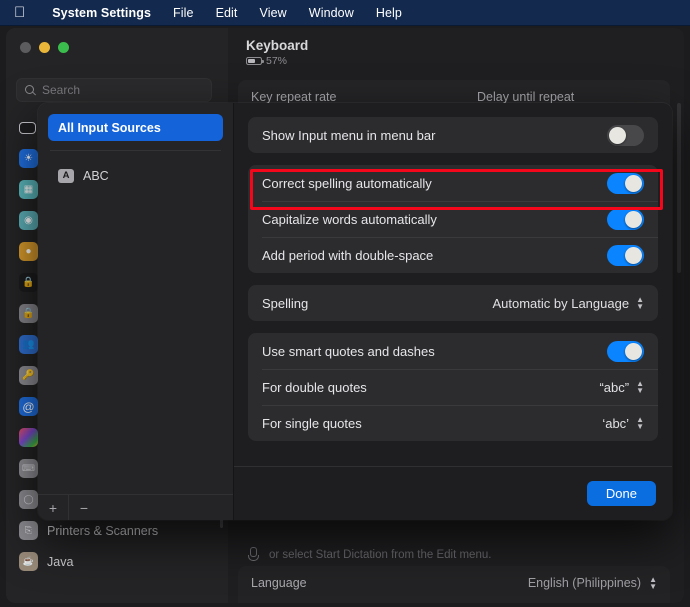 The width and height of the screenshot is (690, 607). I want to click on row-label: Correct spelling automatically, so click(347, 183).